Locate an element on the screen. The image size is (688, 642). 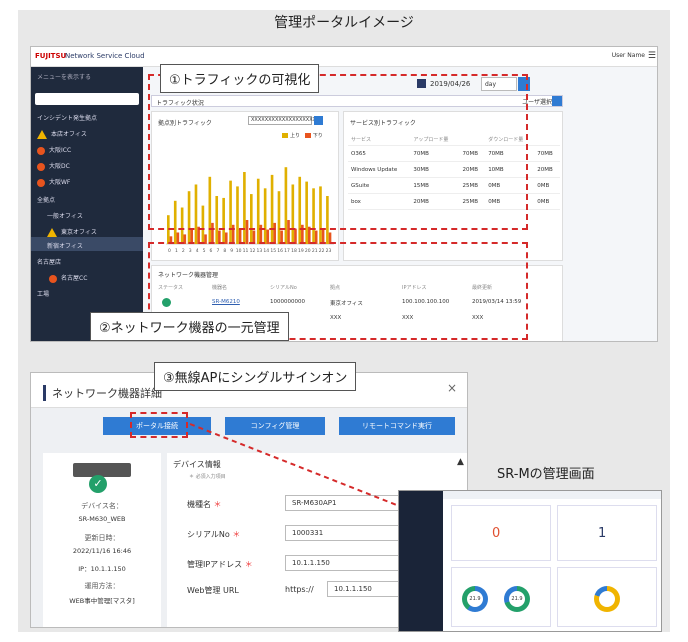
srm-ring-c-value is located at coordinates (607, 599).